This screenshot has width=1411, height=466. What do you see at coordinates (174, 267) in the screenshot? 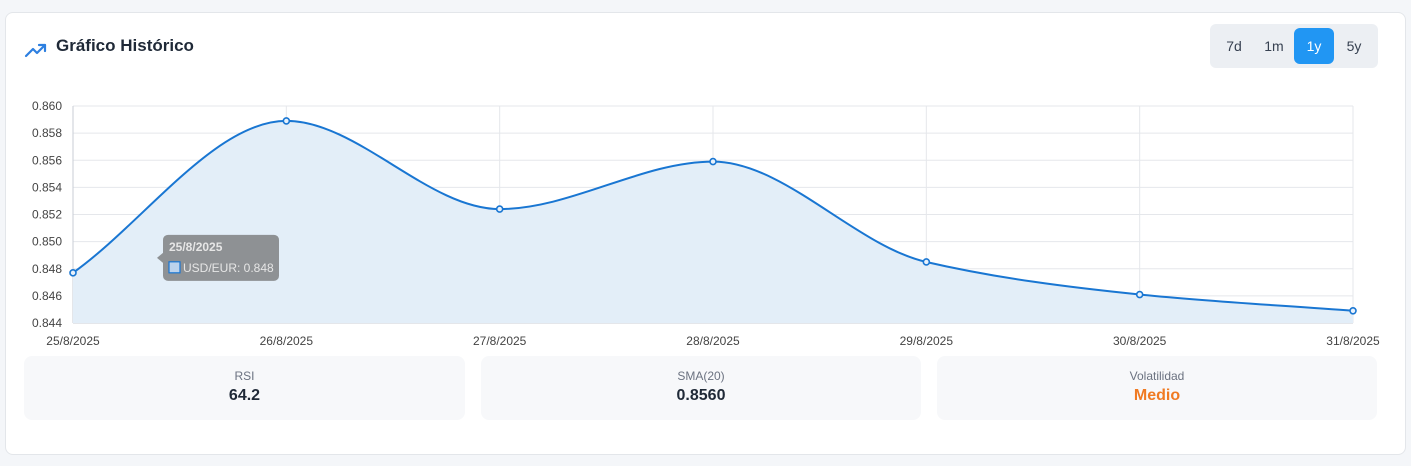
I see `tooltip-swatch` at bounding box center [174, 267].